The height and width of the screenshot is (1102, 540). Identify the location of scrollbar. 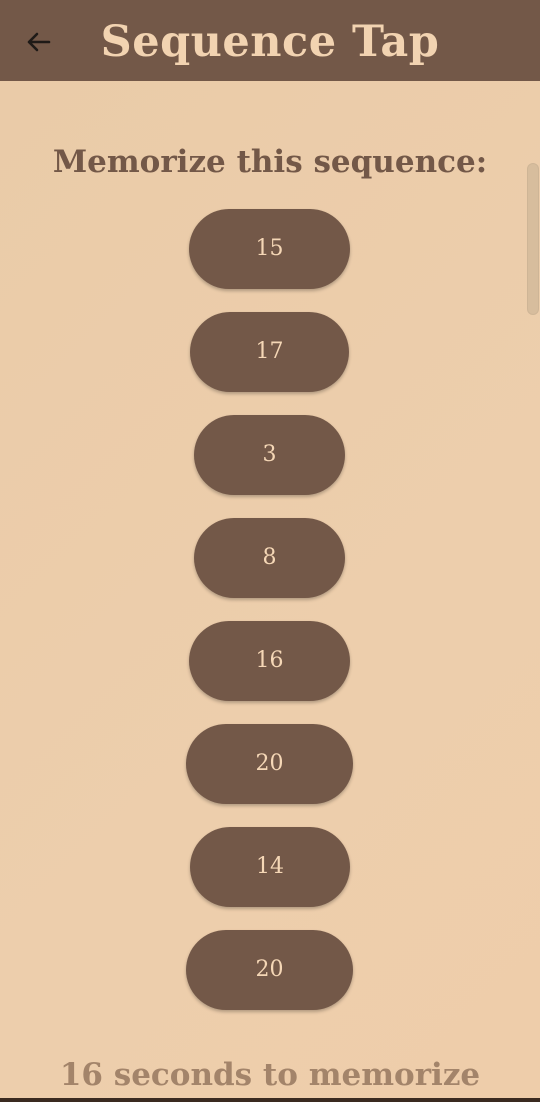
(533, 239).